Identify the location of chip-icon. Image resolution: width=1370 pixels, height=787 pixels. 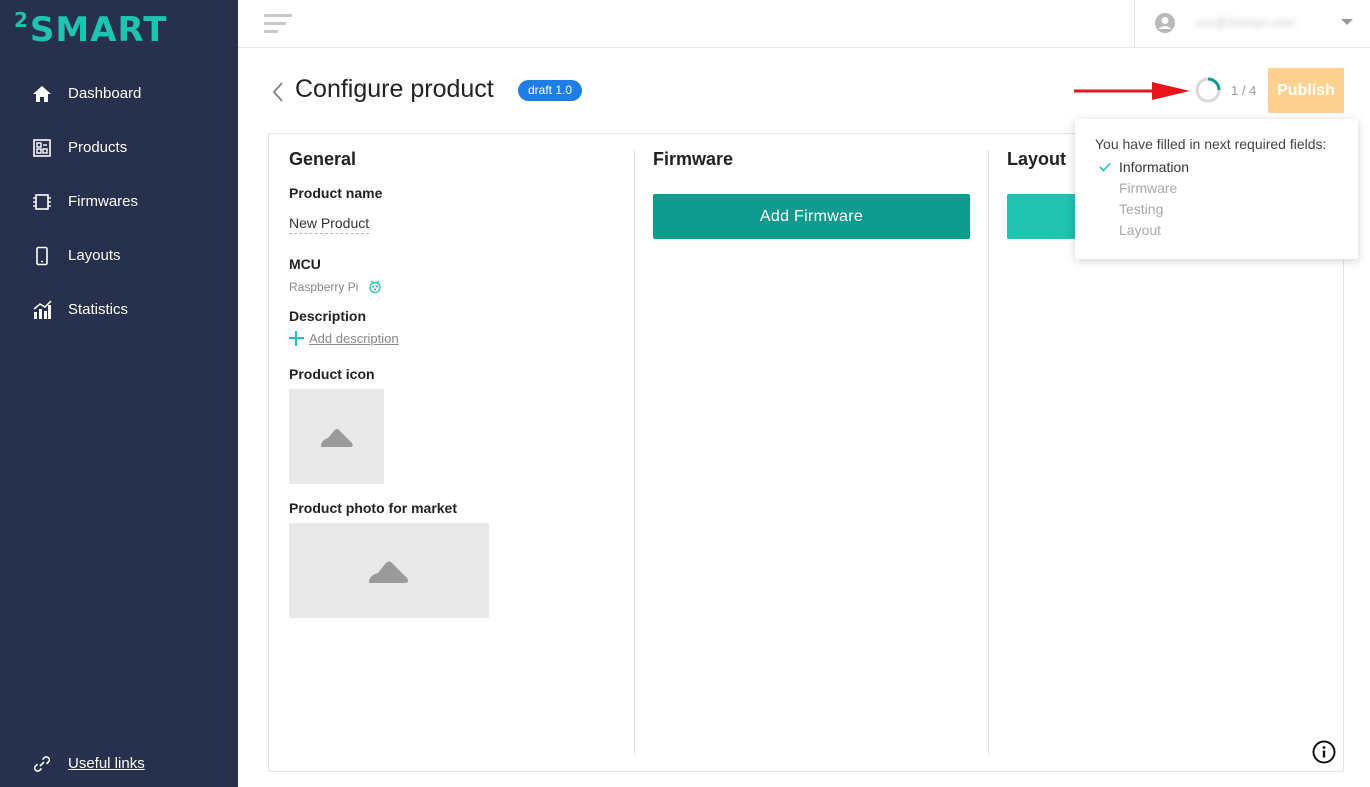
(42, 202).